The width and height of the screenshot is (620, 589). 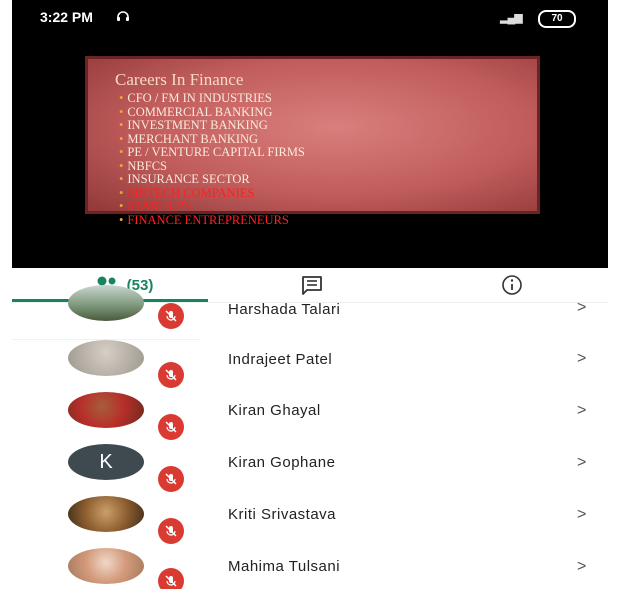 What do you see at coordinates (212, 152) in the screenshot?
I see `slide-item: • PE / VENTURE CAPITAL FIRMS` at bounding box center [212, 152].